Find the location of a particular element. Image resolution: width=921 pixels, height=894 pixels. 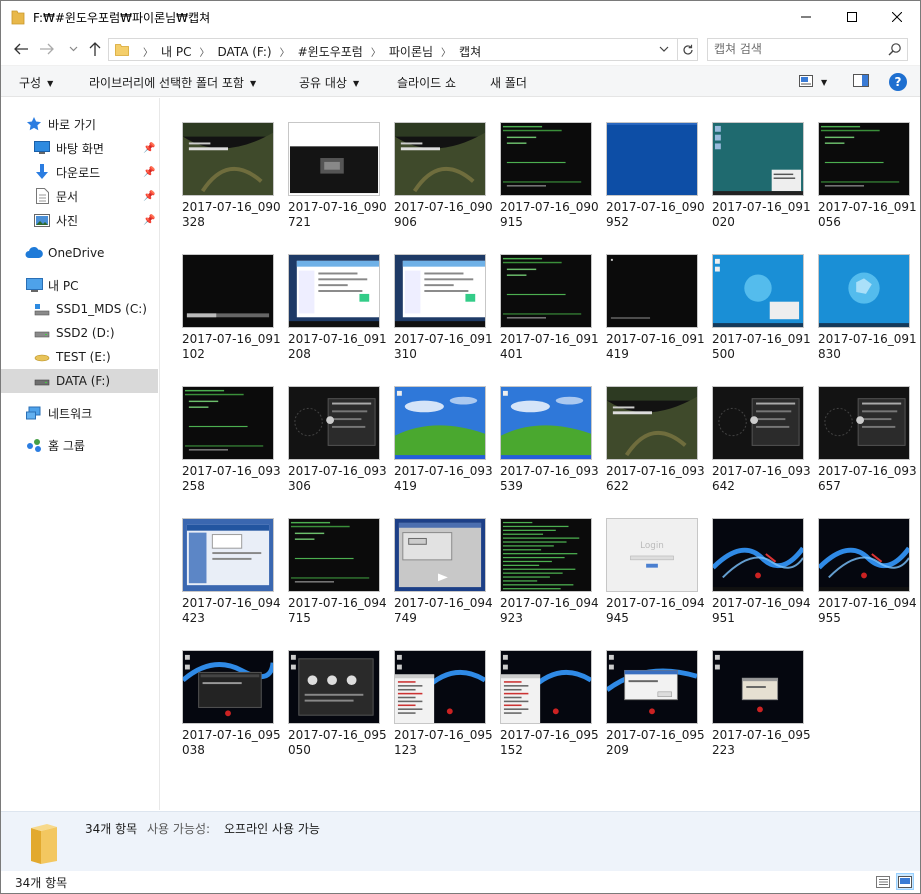

share-menu: 공유 대상 ▼ is located at coordinates (329, 82).